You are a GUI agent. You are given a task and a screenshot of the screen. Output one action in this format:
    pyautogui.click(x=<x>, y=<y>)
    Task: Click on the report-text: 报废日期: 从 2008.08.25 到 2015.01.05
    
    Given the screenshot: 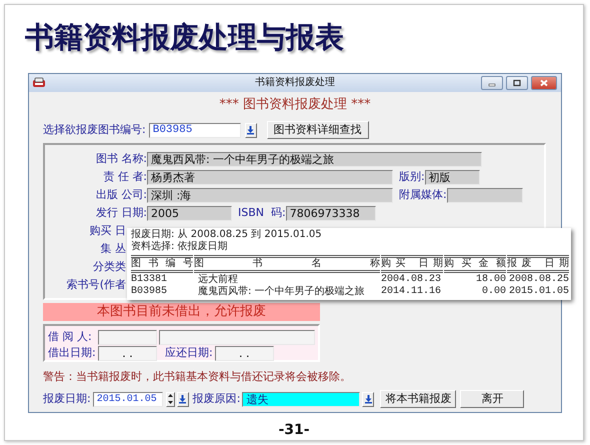 What is the action you would take?
    pyautogui.click(x=226, y=234)
    